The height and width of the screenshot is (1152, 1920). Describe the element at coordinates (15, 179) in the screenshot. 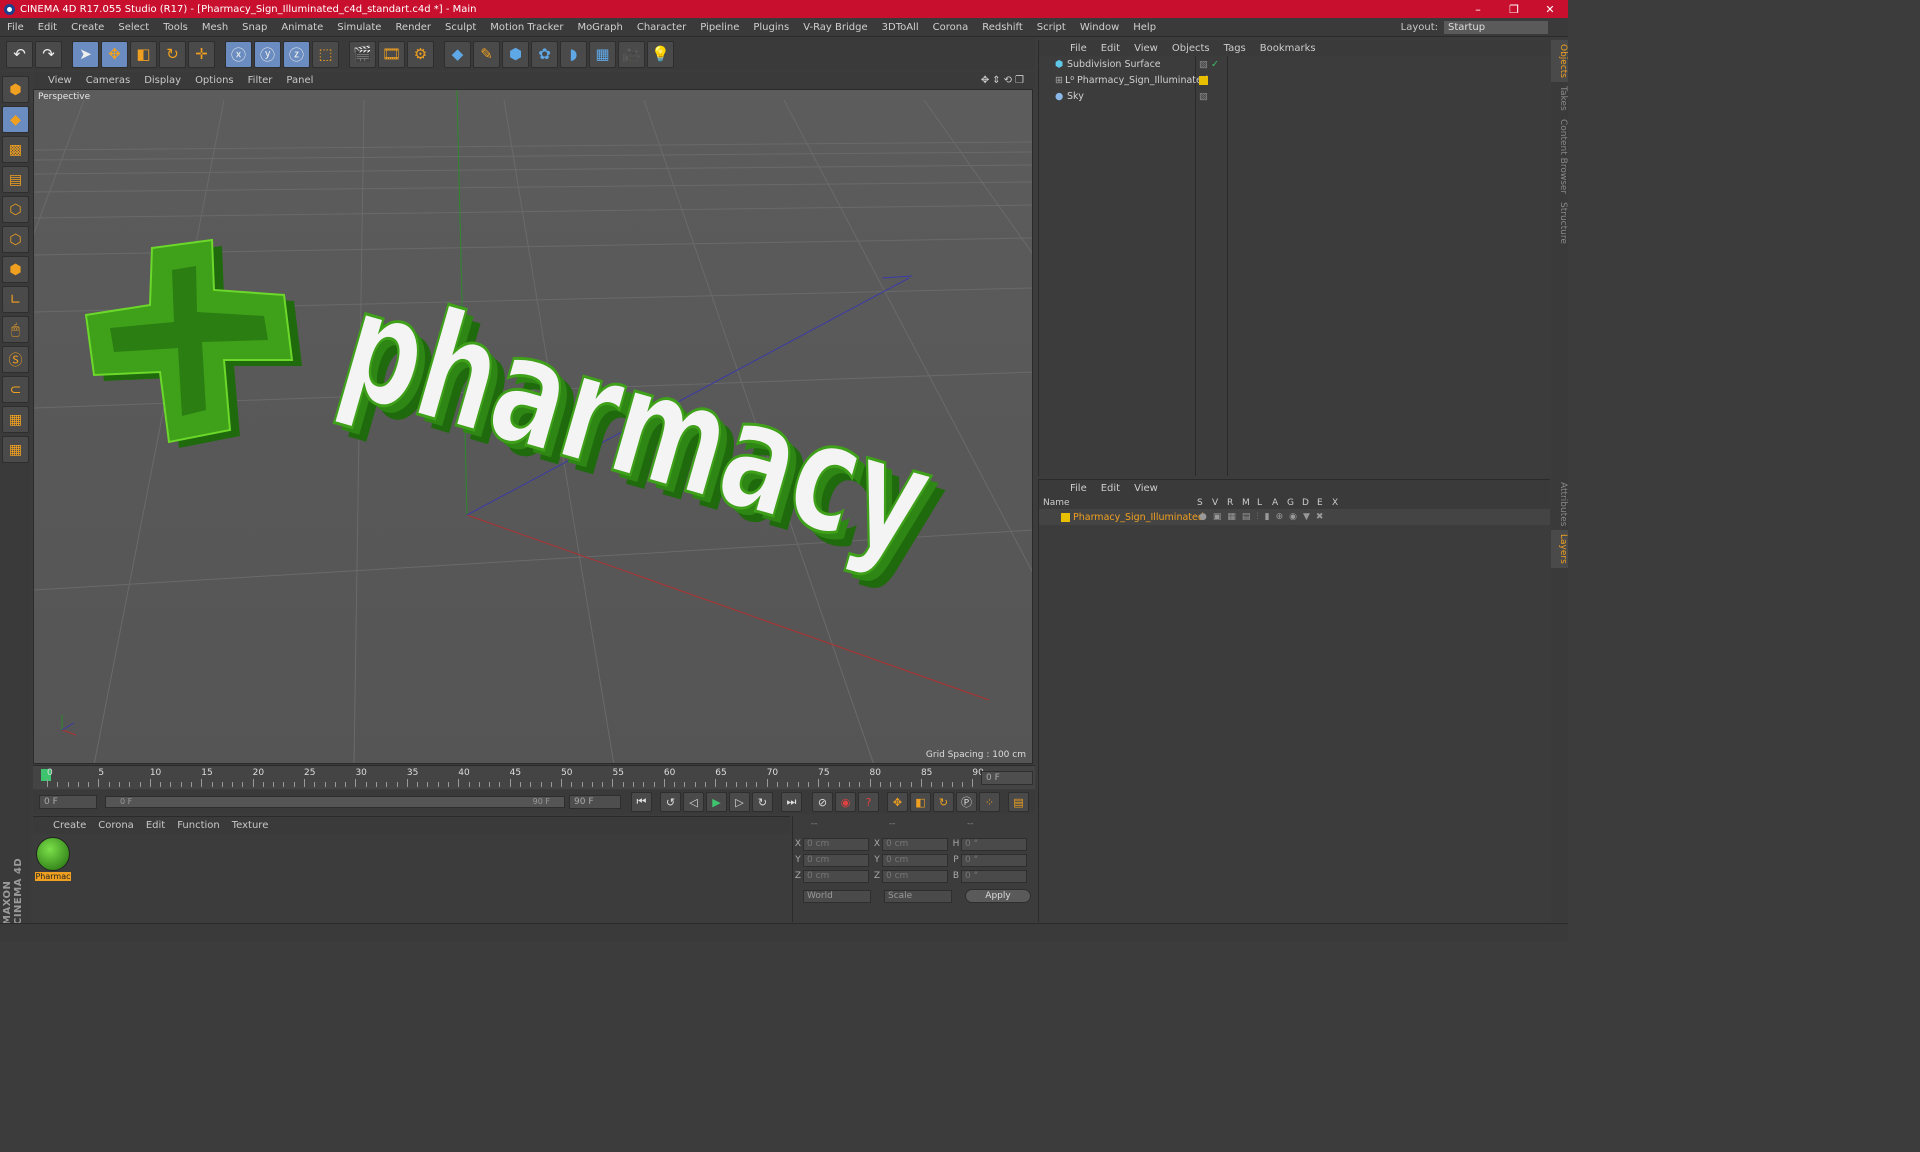

I see `workplane-mode-icon: ▤` at that location.